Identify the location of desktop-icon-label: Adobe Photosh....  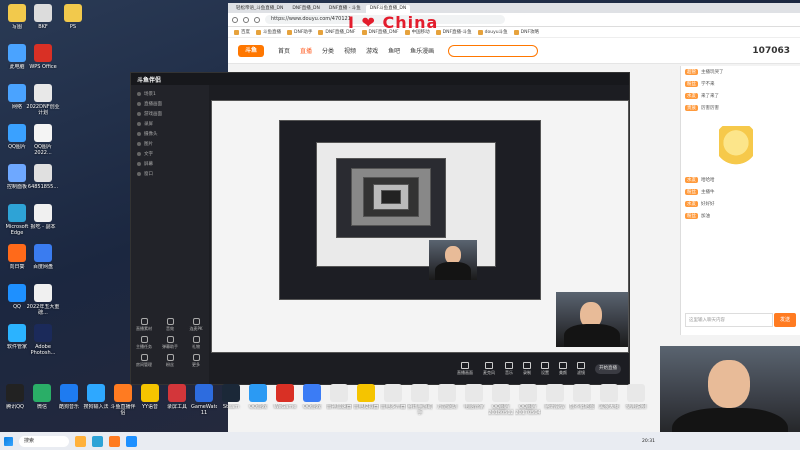
(43, 350).